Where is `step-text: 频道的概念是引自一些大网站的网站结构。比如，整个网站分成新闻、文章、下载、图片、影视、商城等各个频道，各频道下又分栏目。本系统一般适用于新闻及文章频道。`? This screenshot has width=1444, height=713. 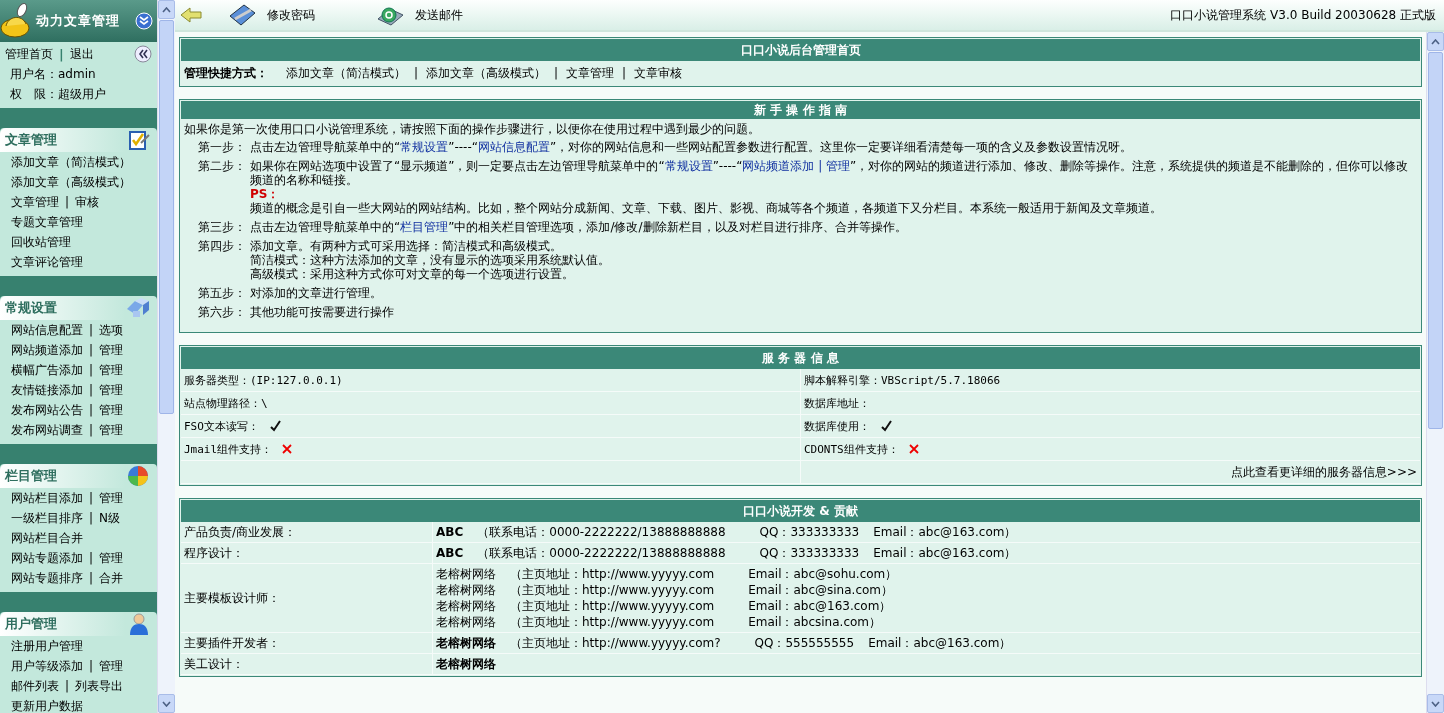 step-text: 频道的概念是引自一些大网站的网站结构。比如，整个网站分成新闻、文章、下载、图片、影视、商城等各个频道，各频道下又分栏目。本系统一般适用于新闻及文章频道。 is located at coordinates (706, 208).